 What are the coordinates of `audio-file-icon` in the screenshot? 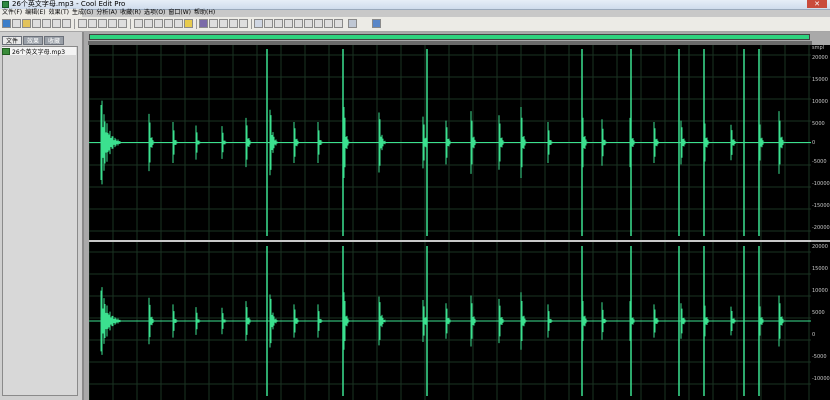 It's located at (6, 51).